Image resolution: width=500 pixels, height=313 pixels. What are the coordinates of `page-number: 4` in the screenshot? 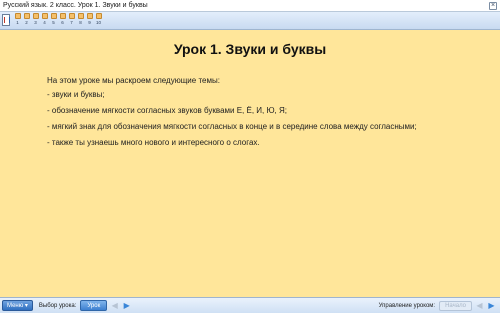 It's located at (44, 22).